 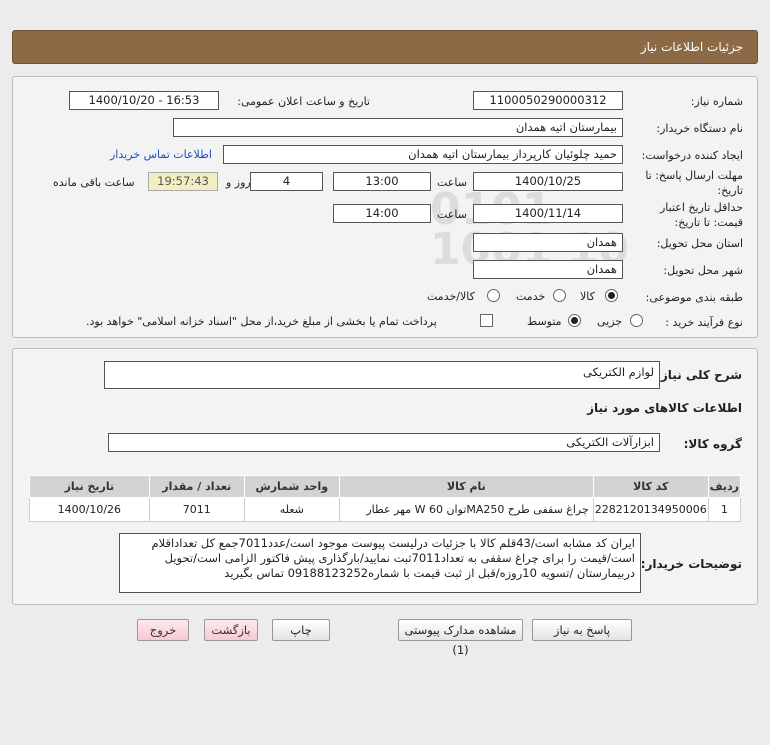 What do you see at coordinates (548, 100) in the screenshot?
I see `need-number-field: 1100050290000312` at bounding box center [548, 100].